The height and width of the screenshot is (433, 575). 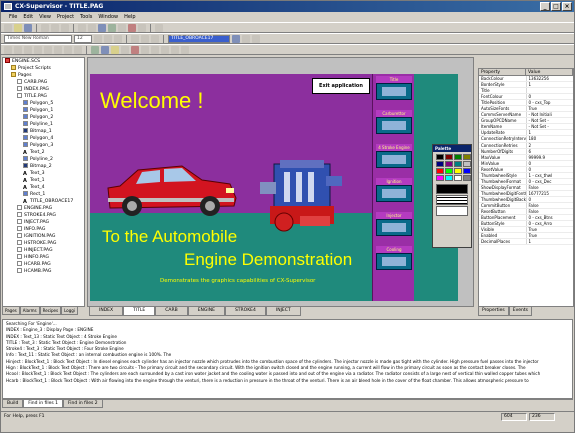 What do you see at coordinates (78, 49) in the screenshot?
I see `arc-icon` at bounding box center [78, 49].